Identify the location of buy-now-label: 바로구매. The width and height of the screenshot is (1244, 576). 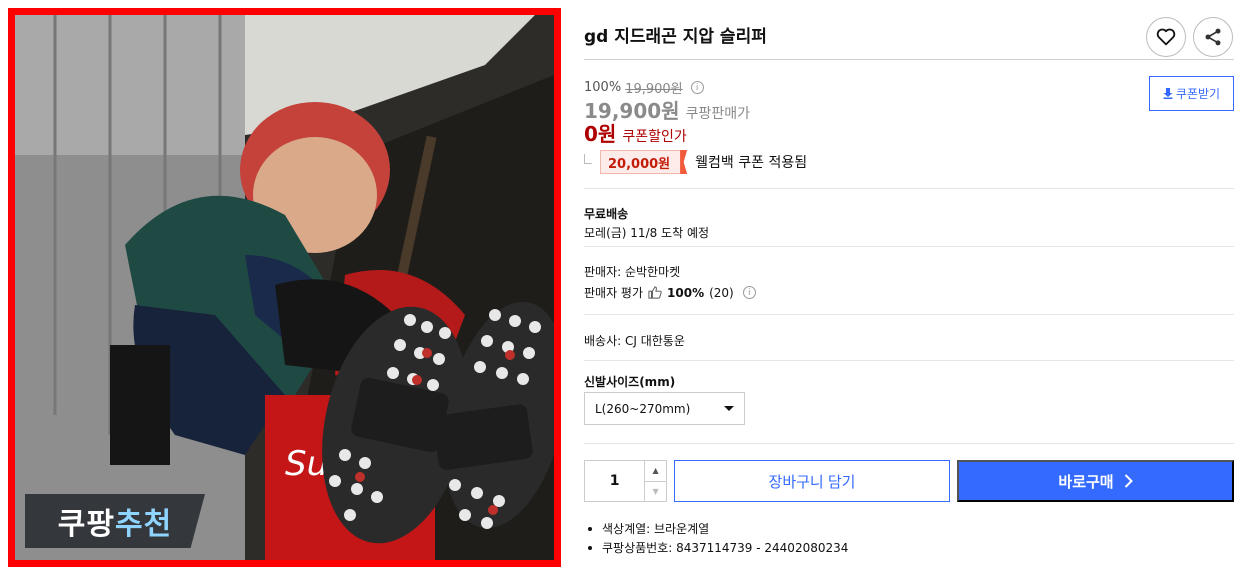
(1086, 482).